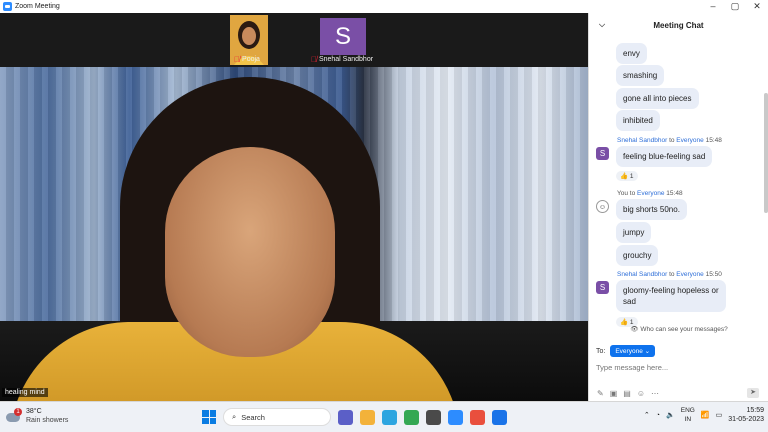  Describe the element at coordinates (766, 153) in the screenshot. I see `chat-scrollbar` at that location.